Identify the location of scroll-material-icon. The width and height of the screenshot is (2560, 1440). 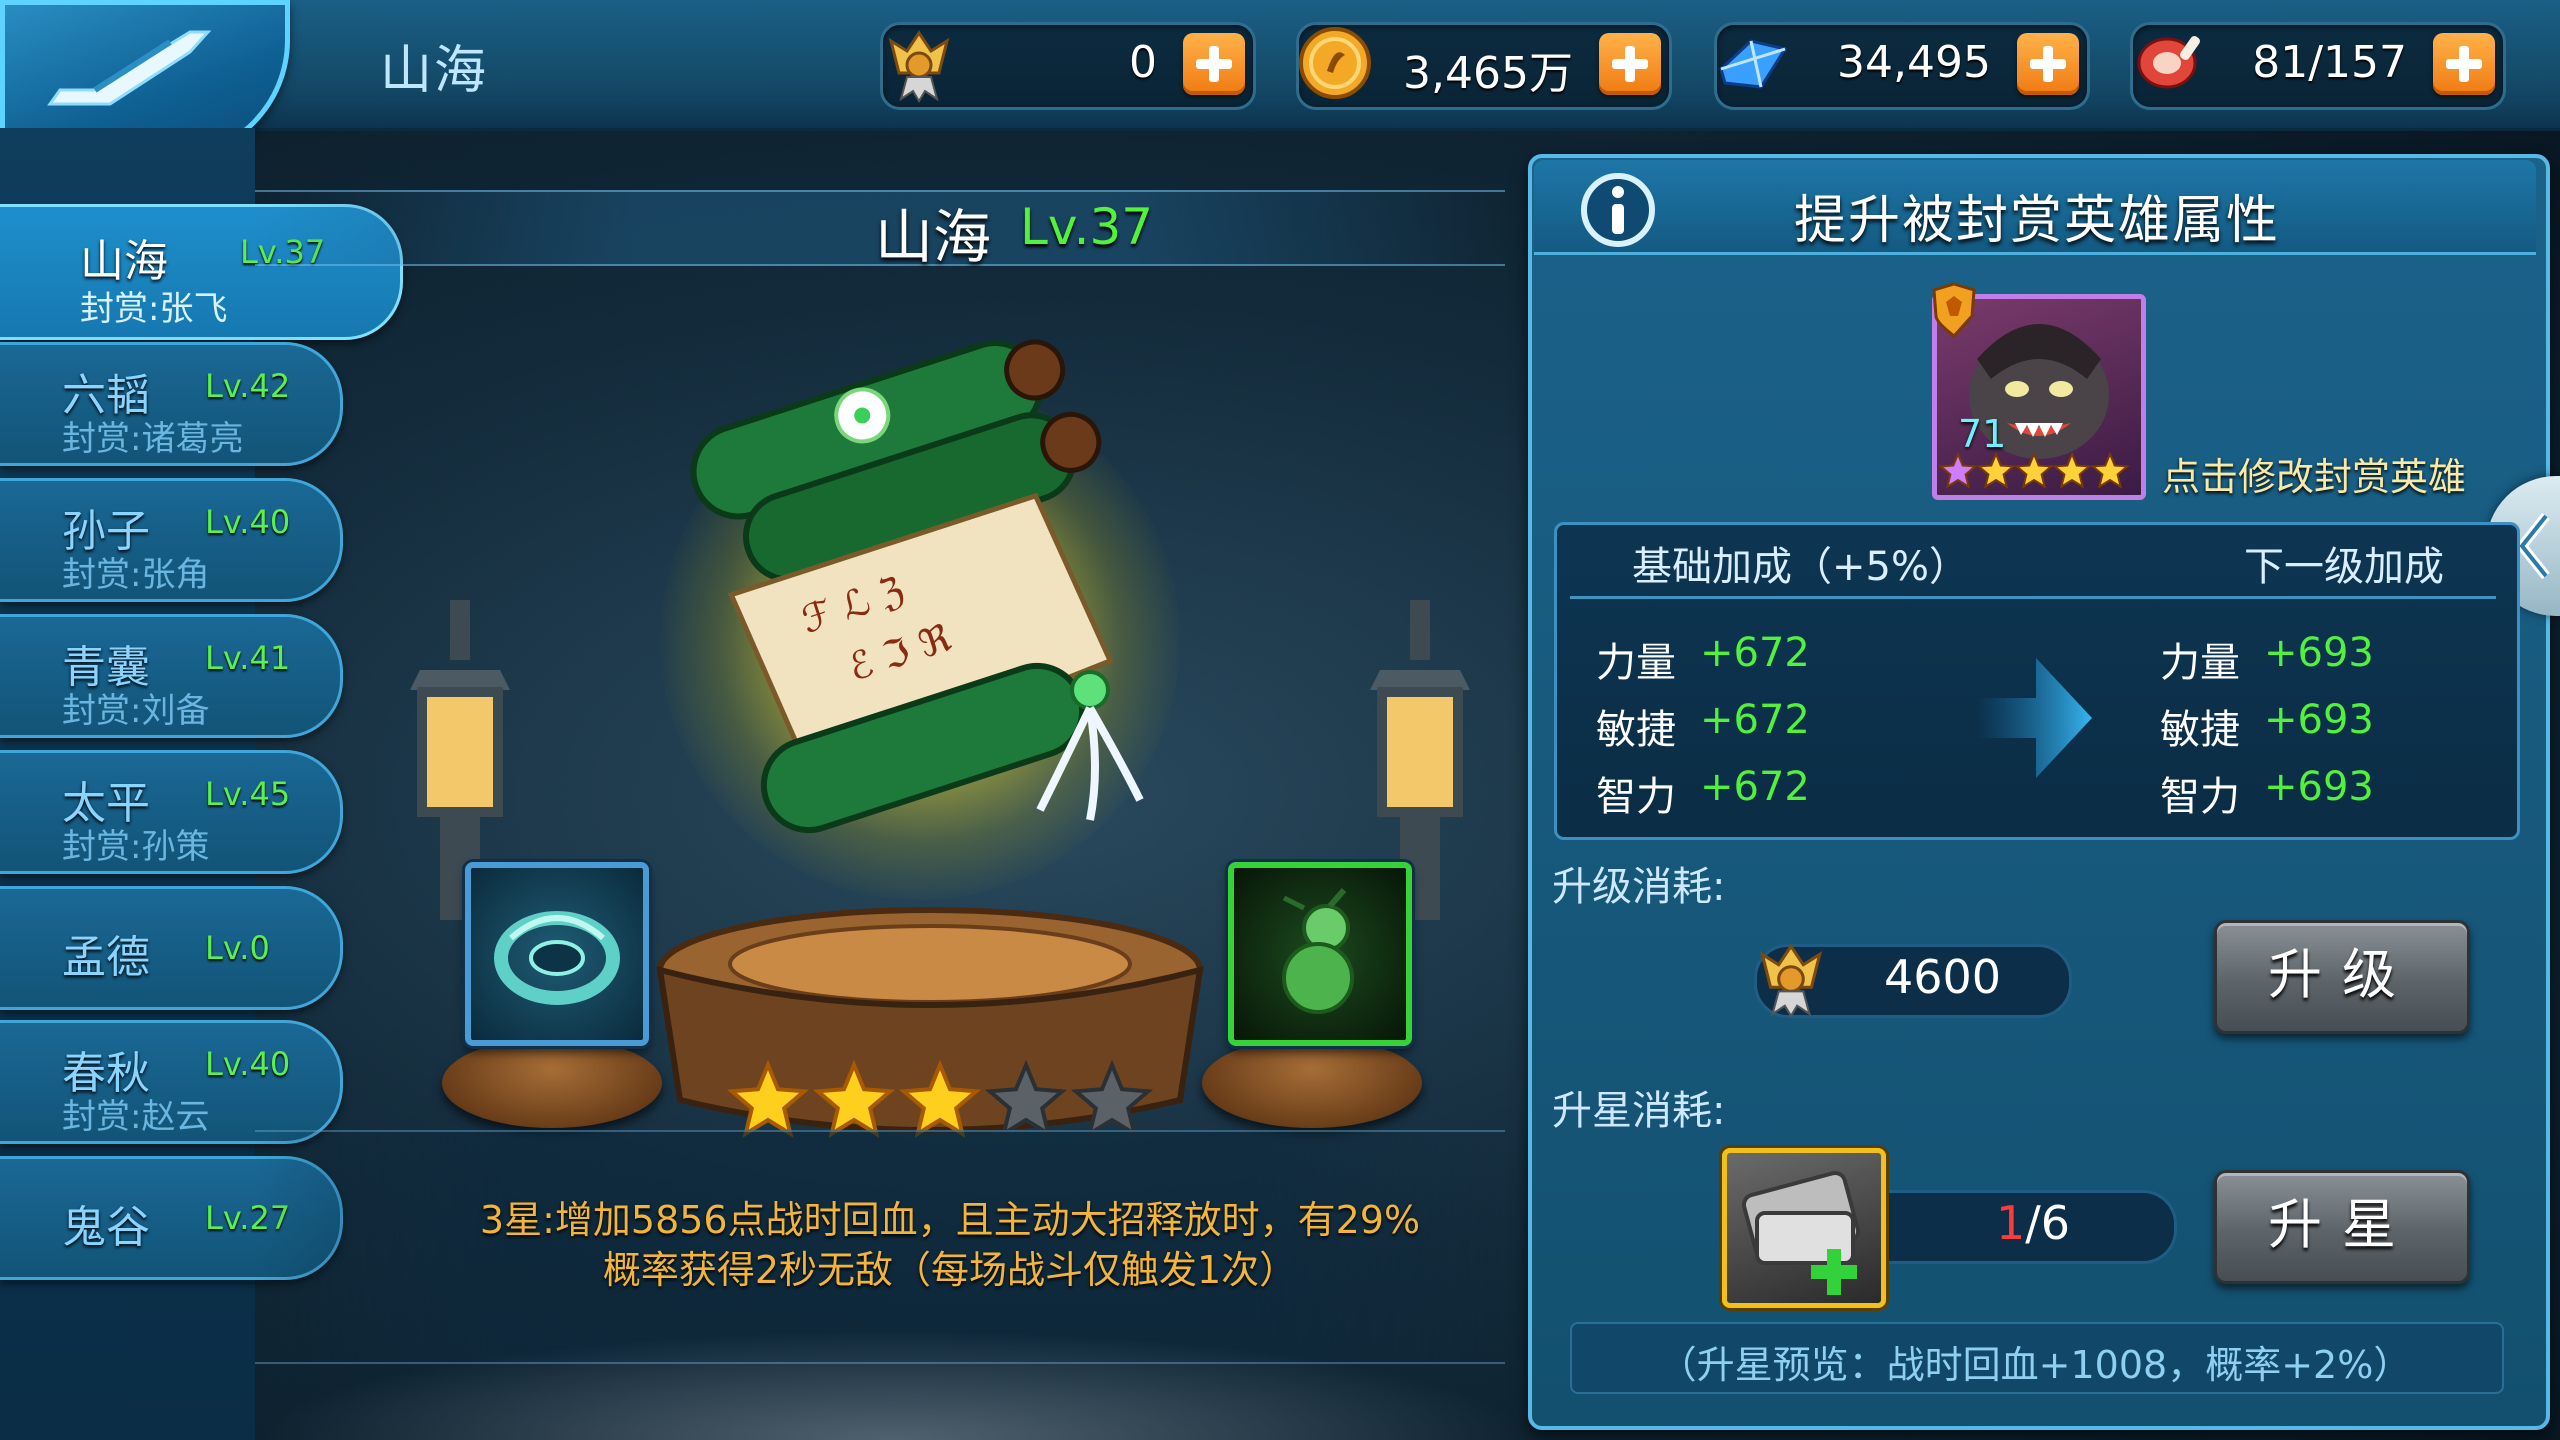
(1801, 1232).